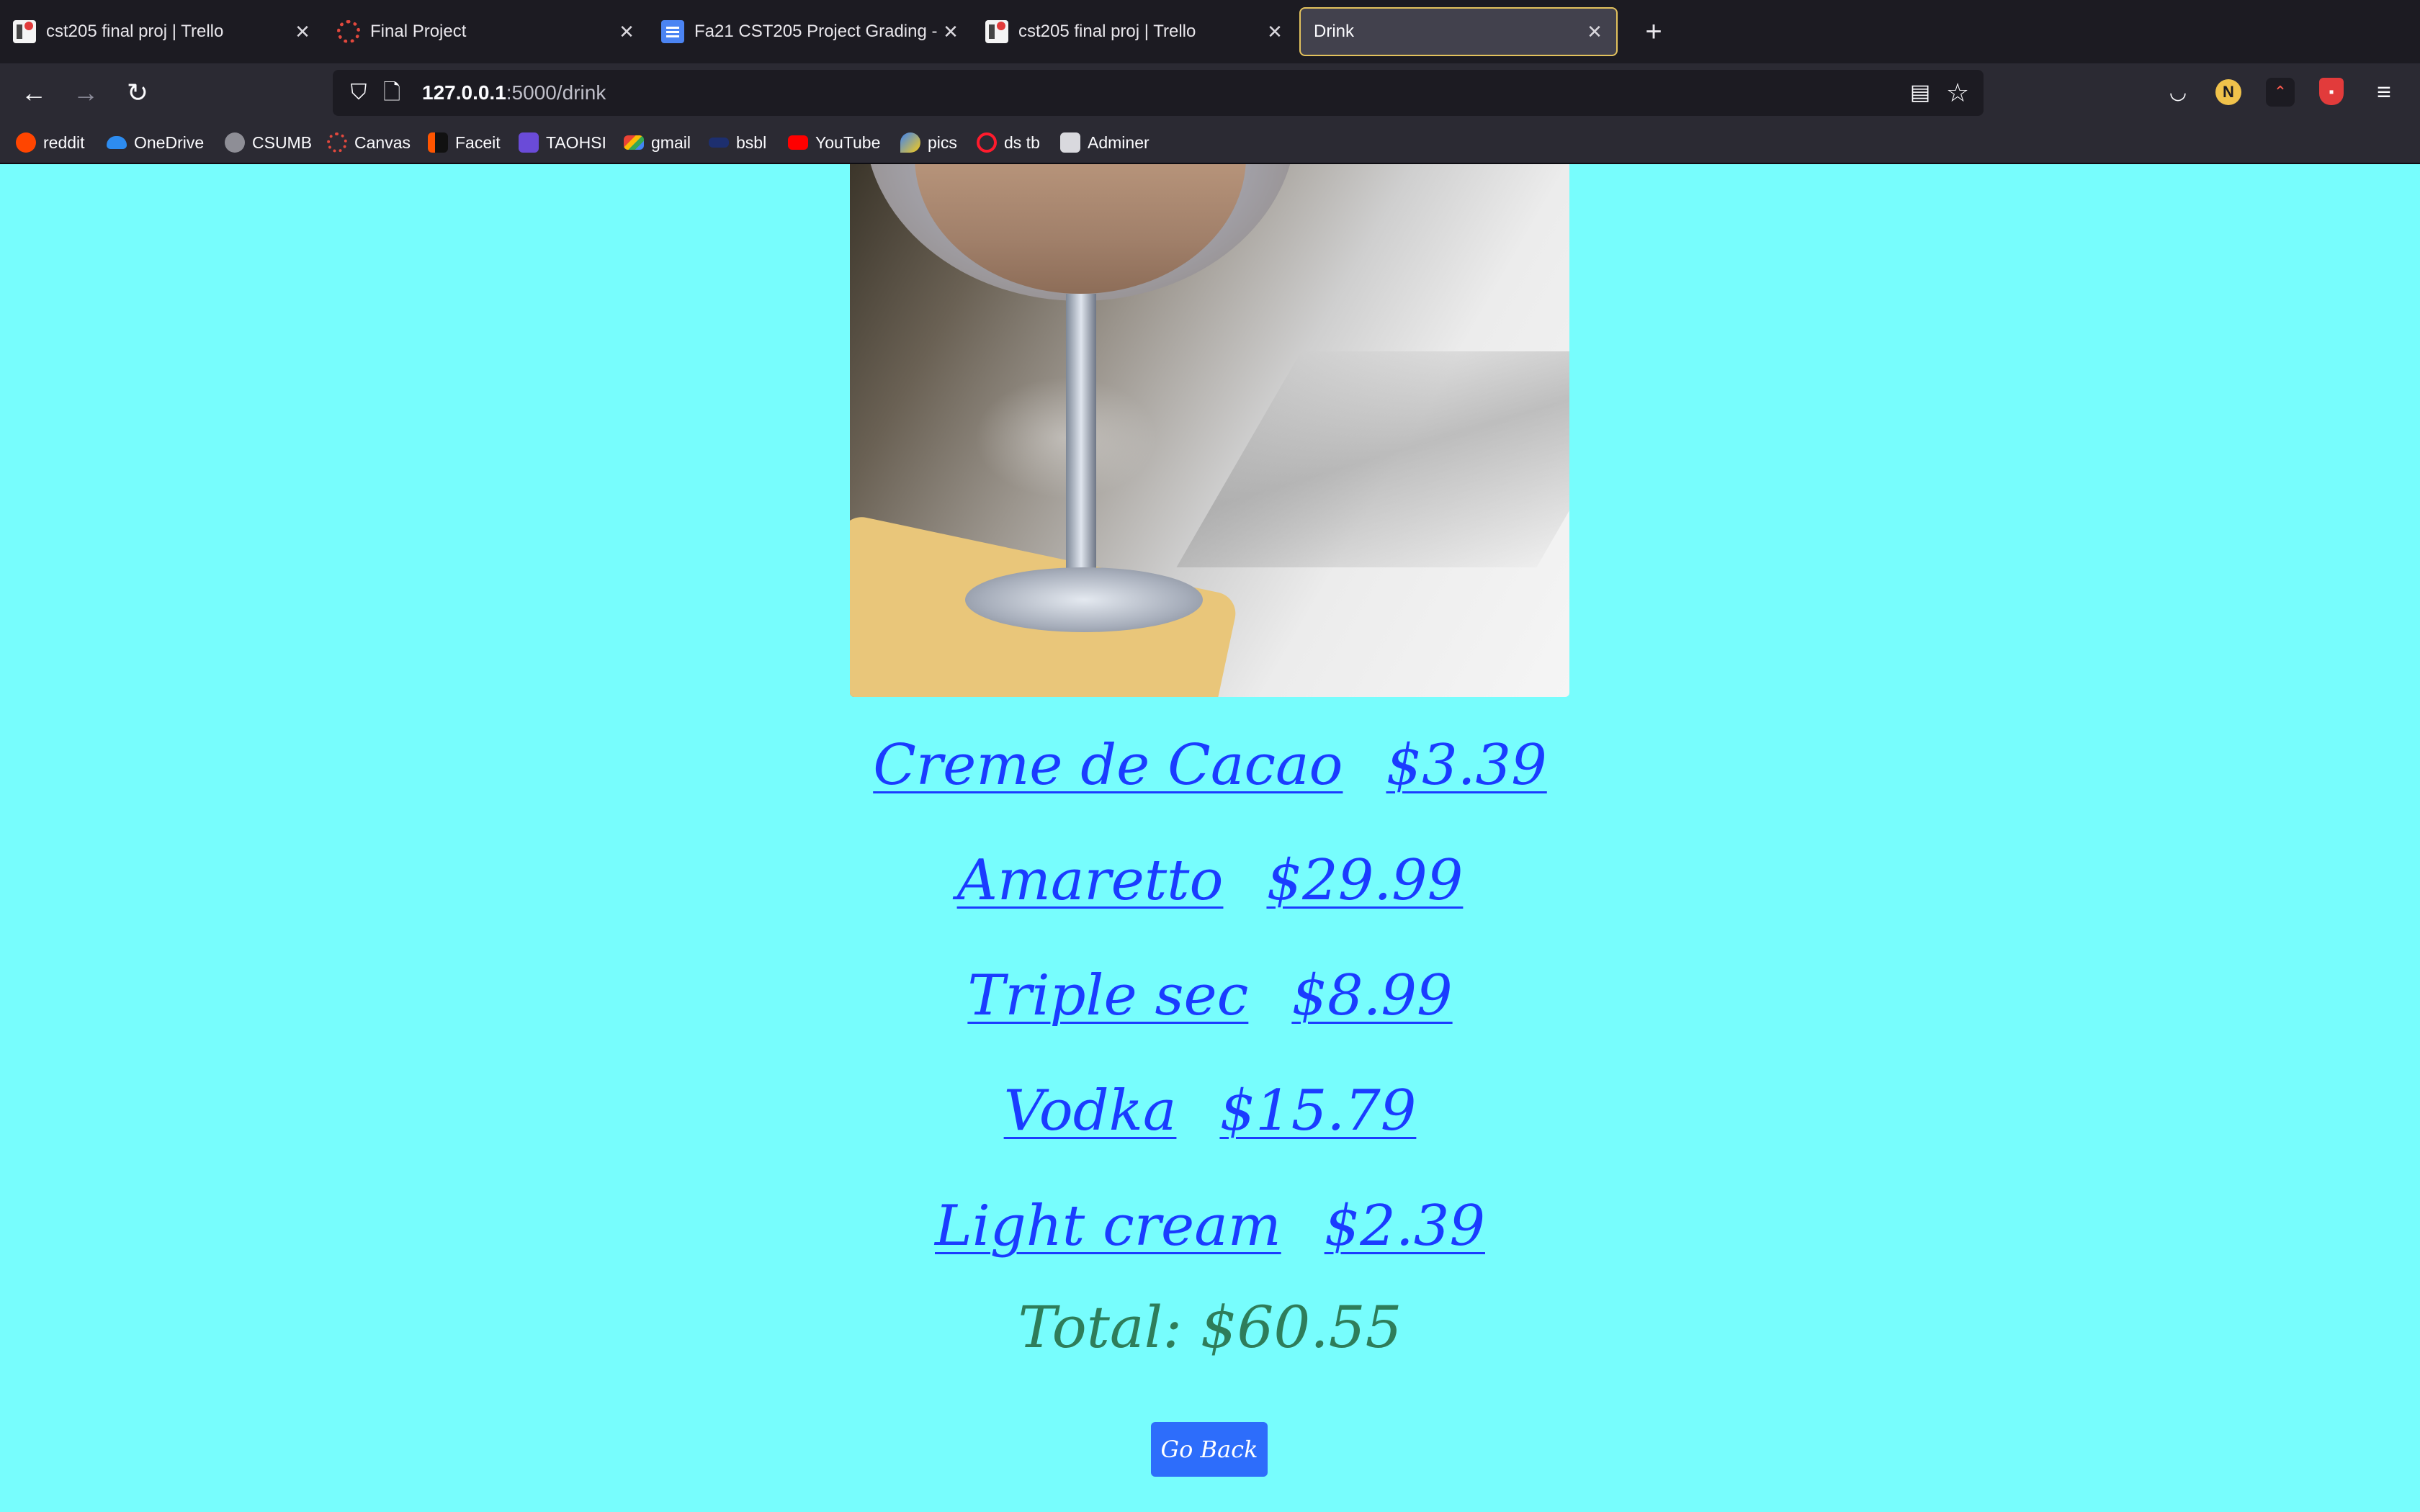 The width and height of the screenshot is (2420, 1512). What do you see at coordinates (1090, 1111) in the screenshot?
I see `ingredient-name: Vodka` at bounding box center [1090, 1111].